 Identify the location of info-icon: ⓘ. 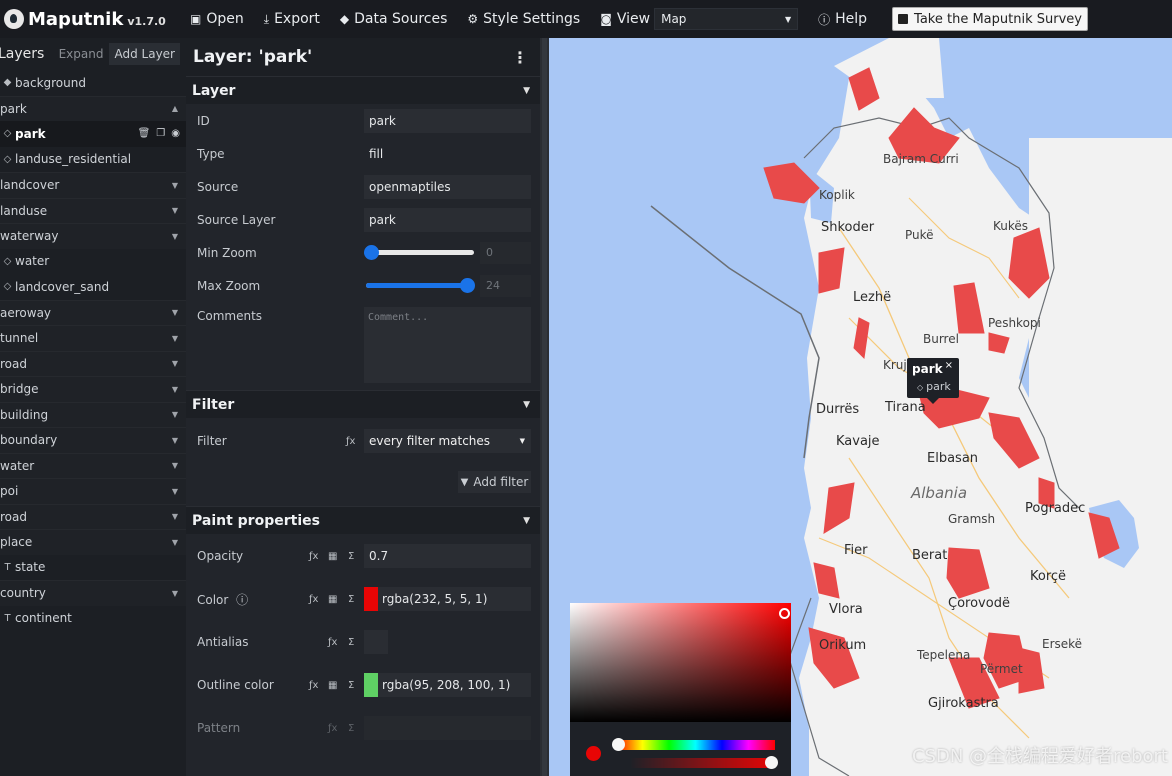
(242, 600).